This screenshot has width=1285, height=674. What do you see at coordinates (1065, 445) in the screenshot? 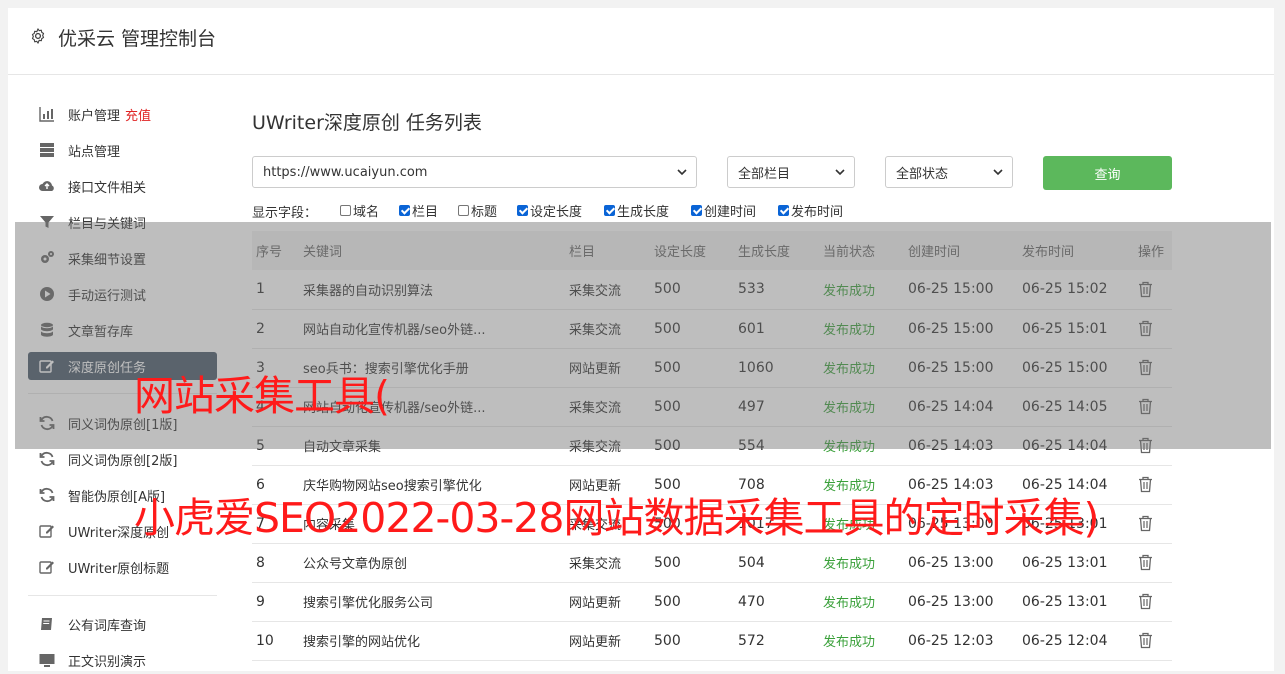
I see `row-published: 06-25 14:04` at bounding box center [1065, 445].